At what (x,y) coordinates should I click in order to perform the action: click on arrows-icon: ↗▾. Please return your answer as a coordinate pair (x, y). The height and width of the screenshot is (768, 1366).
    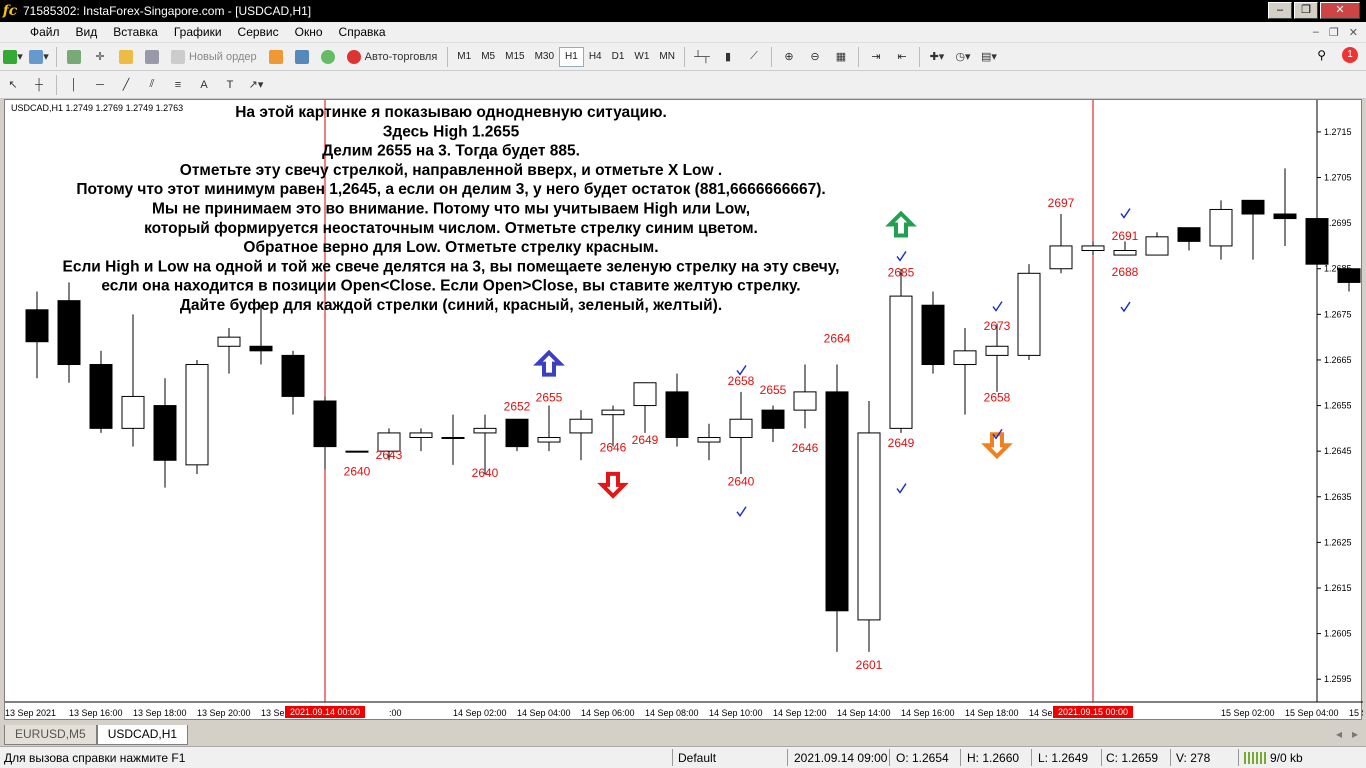
    Looking at the image, I should click on (256, 85).